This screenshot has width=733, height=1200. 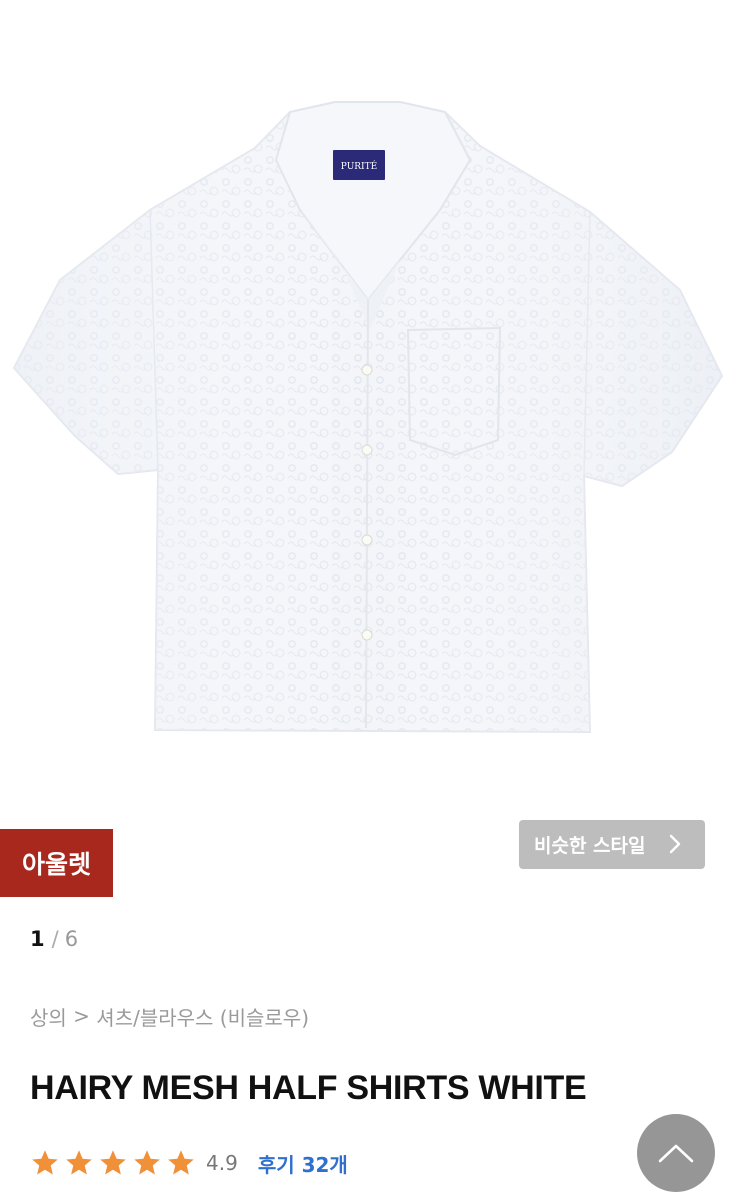 I want to click on outlet-badge: 아울렛, so click(x=56, y=863).